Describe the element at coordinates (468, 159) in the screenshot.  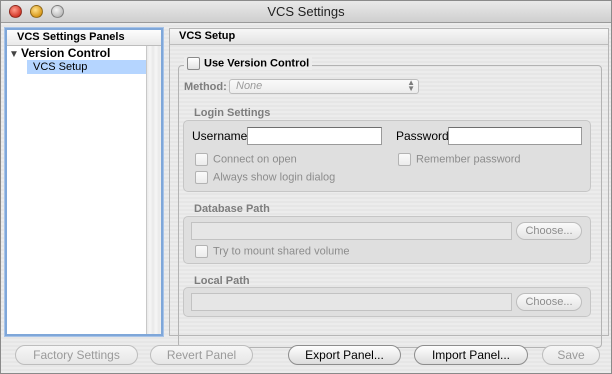
I see `remember-password-label: Remember password` at that location.